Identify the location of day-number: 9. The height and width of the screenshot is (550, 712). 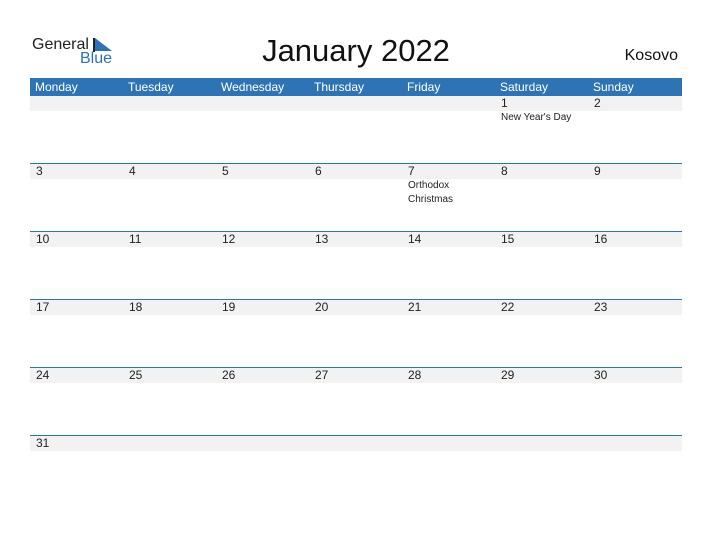
(597, 171).